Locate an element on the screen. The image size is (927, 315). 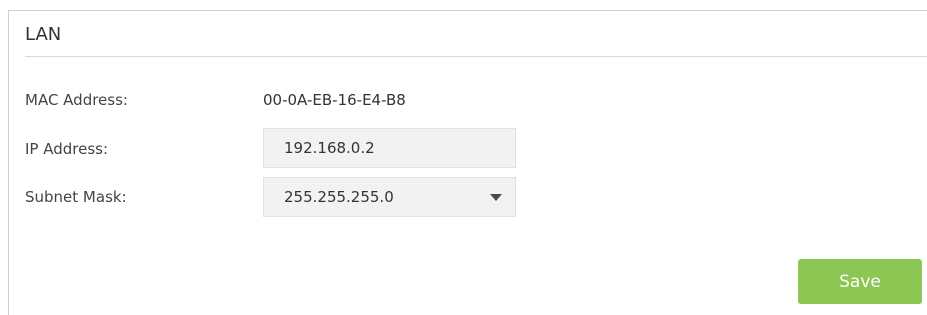
mac-address-label: MAC Address: is located at coordinates (76, 100).